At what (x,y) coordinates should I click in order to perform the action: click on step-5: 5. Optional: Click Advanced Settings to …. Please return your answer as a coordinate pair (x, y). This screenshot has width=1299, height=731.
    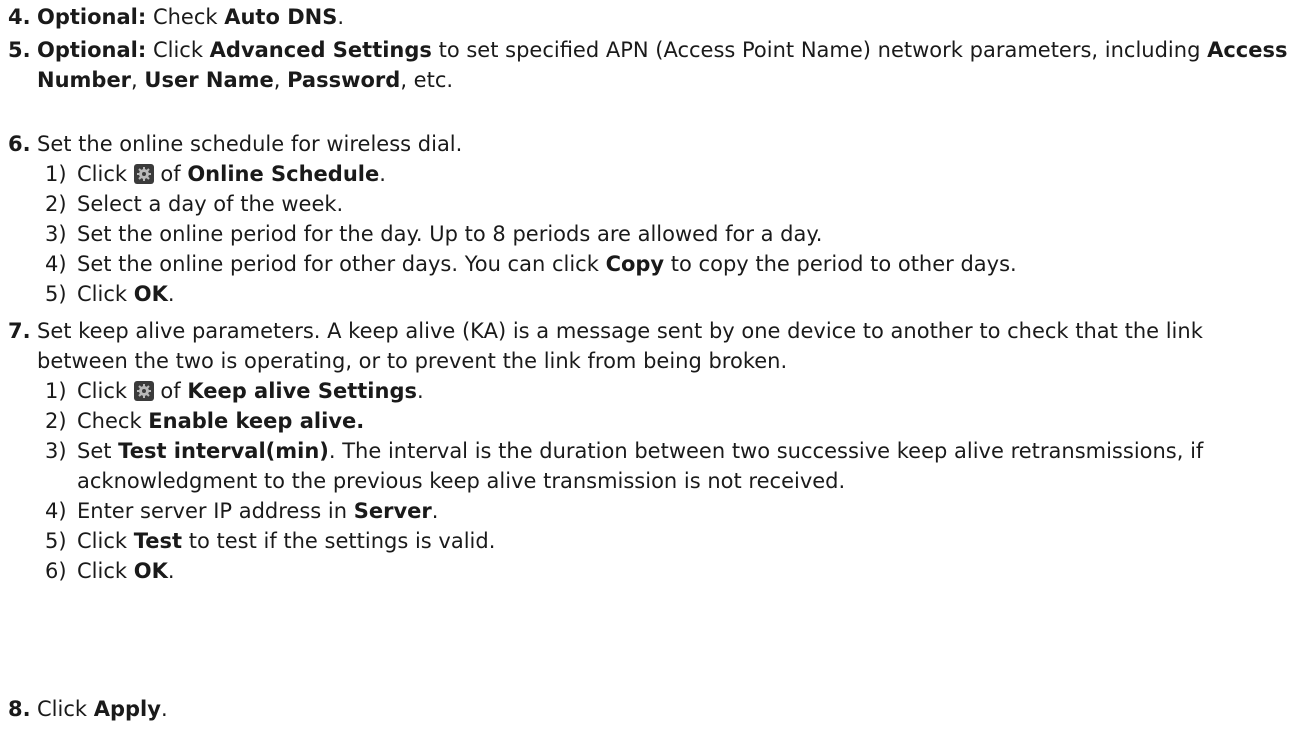
    Looking at the image, I should click on (650, 65).